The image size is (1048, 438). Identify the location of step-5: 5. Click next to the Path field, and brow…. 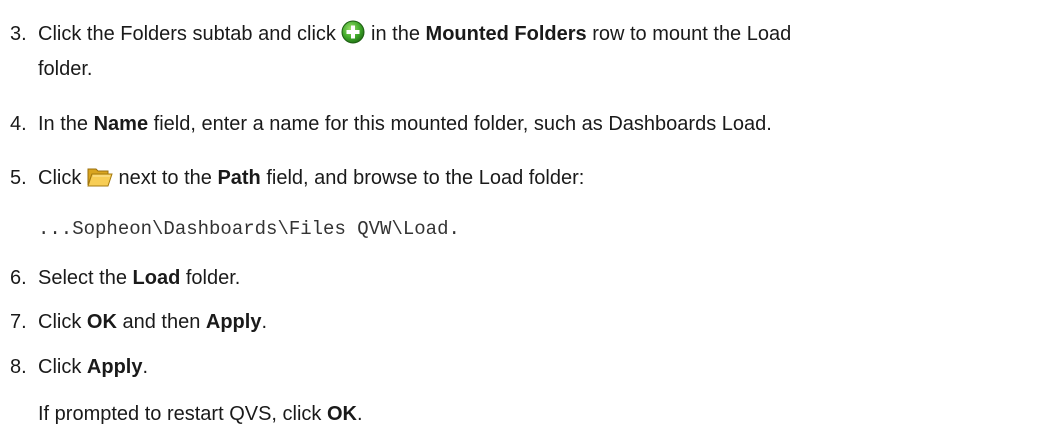
(527, 180).